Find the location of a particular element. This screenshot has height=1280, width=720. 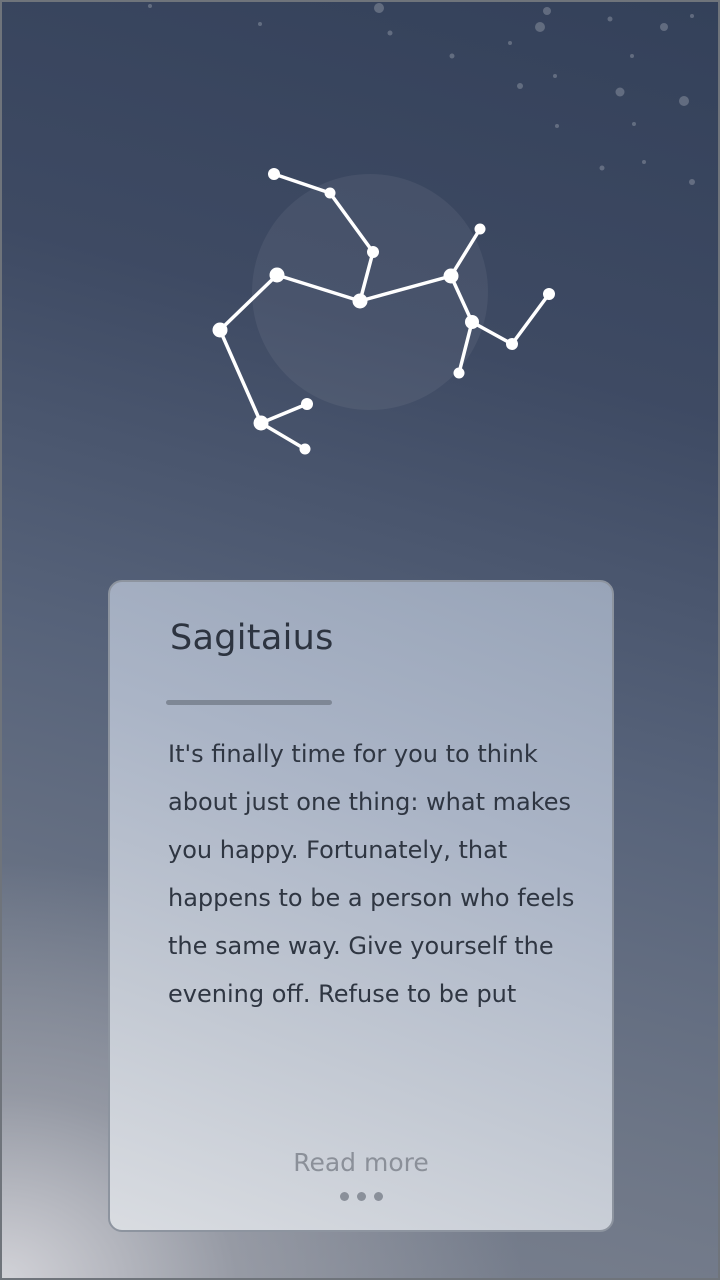

read-more-button: Read more is located at coordinates (361, 1162).